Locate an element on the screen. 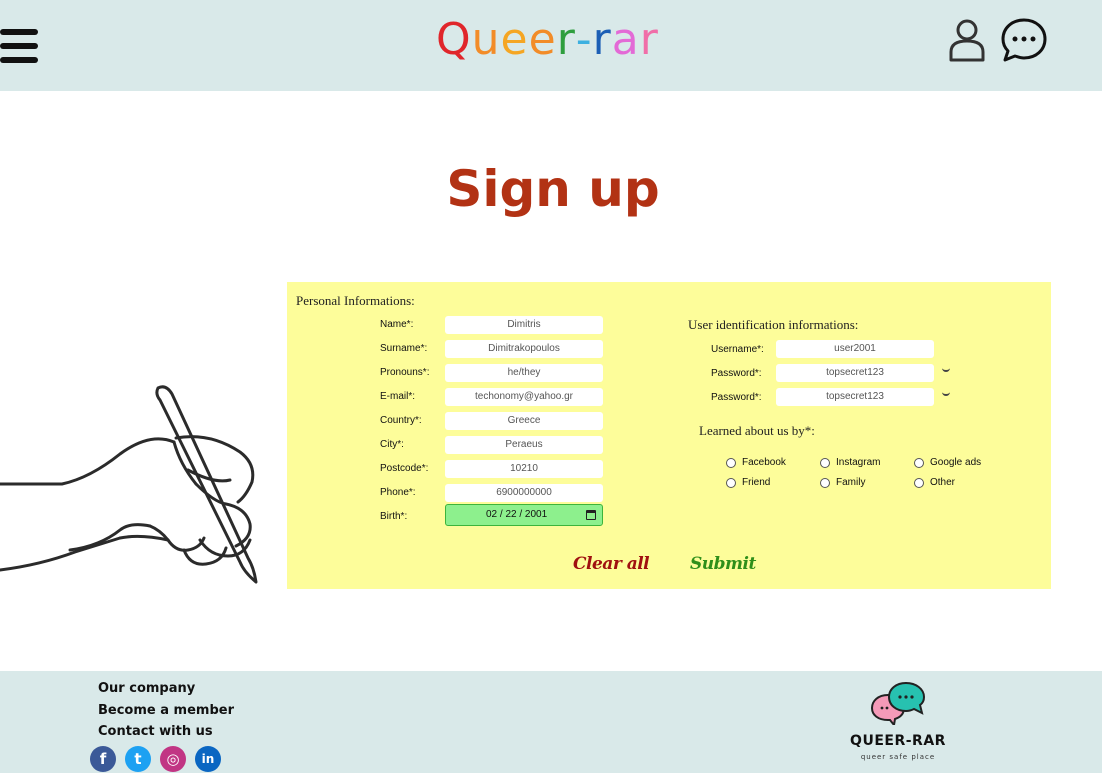 The height and width of the screenshot is (773, 1102). user-info-heading: User identification informations: is located at coordinates (773, 324).